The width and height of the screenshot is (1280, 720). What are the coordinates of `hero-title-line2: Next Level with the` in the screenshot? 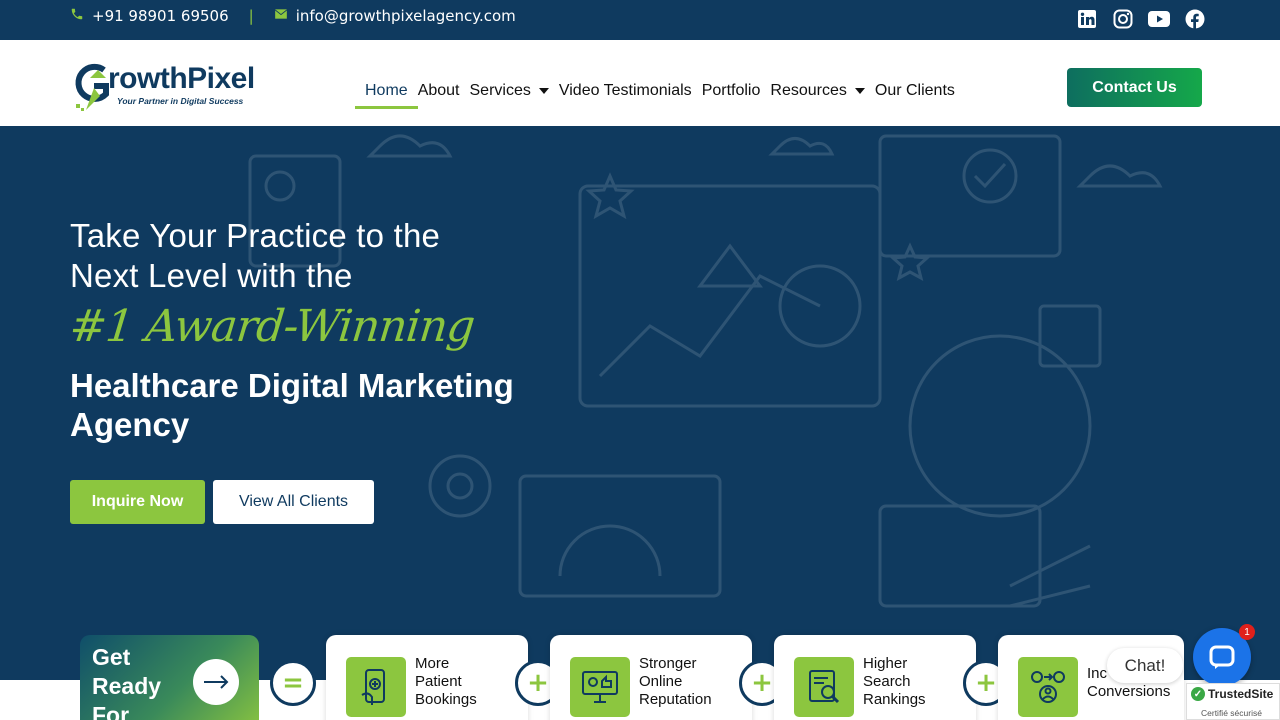 It's located at (211, 275).